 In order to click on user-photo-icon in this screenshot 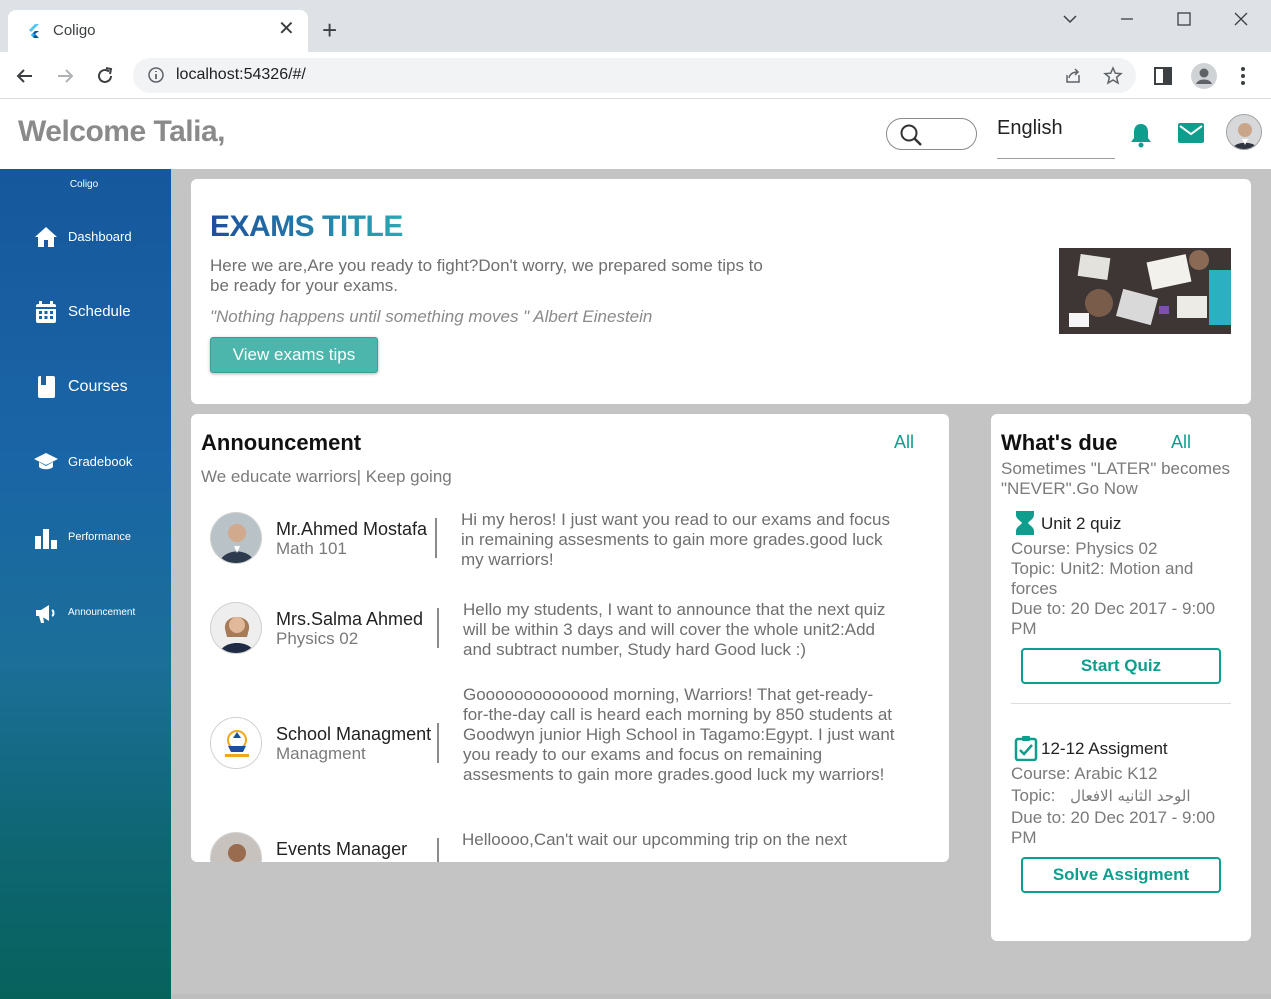, I will do `click(1244, 132)`.